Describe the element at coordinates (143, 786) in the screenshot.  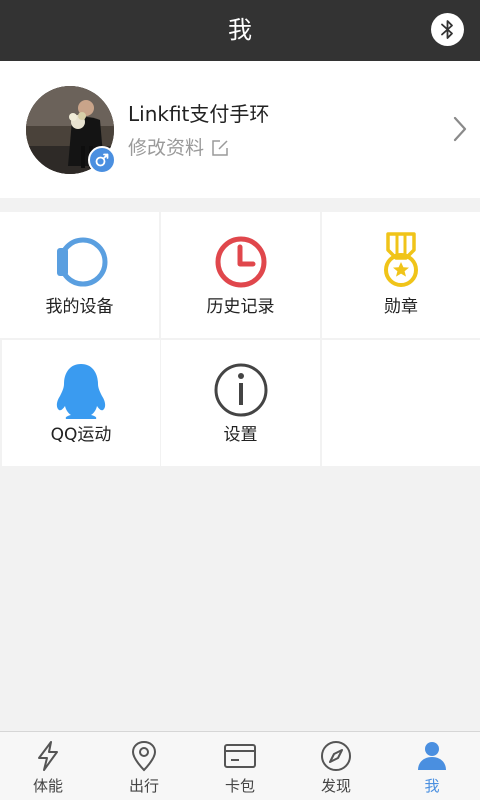
I see `tab-label: 出行` at that location.